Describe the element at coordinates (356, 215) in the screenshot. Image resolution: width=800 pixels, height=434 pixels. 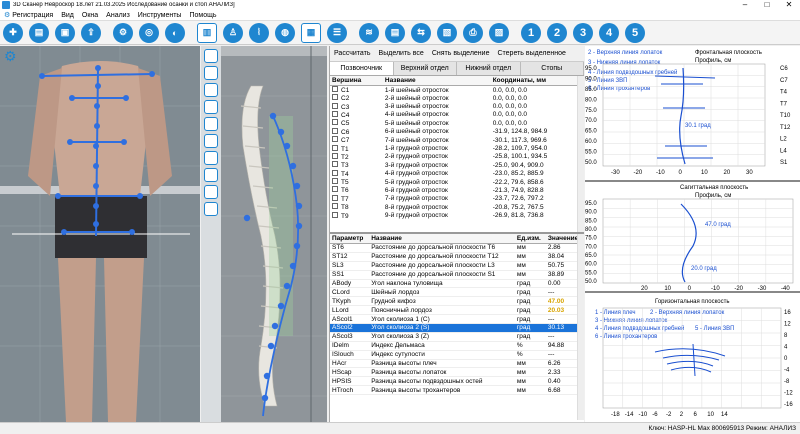
I see `vertex-cell: T9` at that location.